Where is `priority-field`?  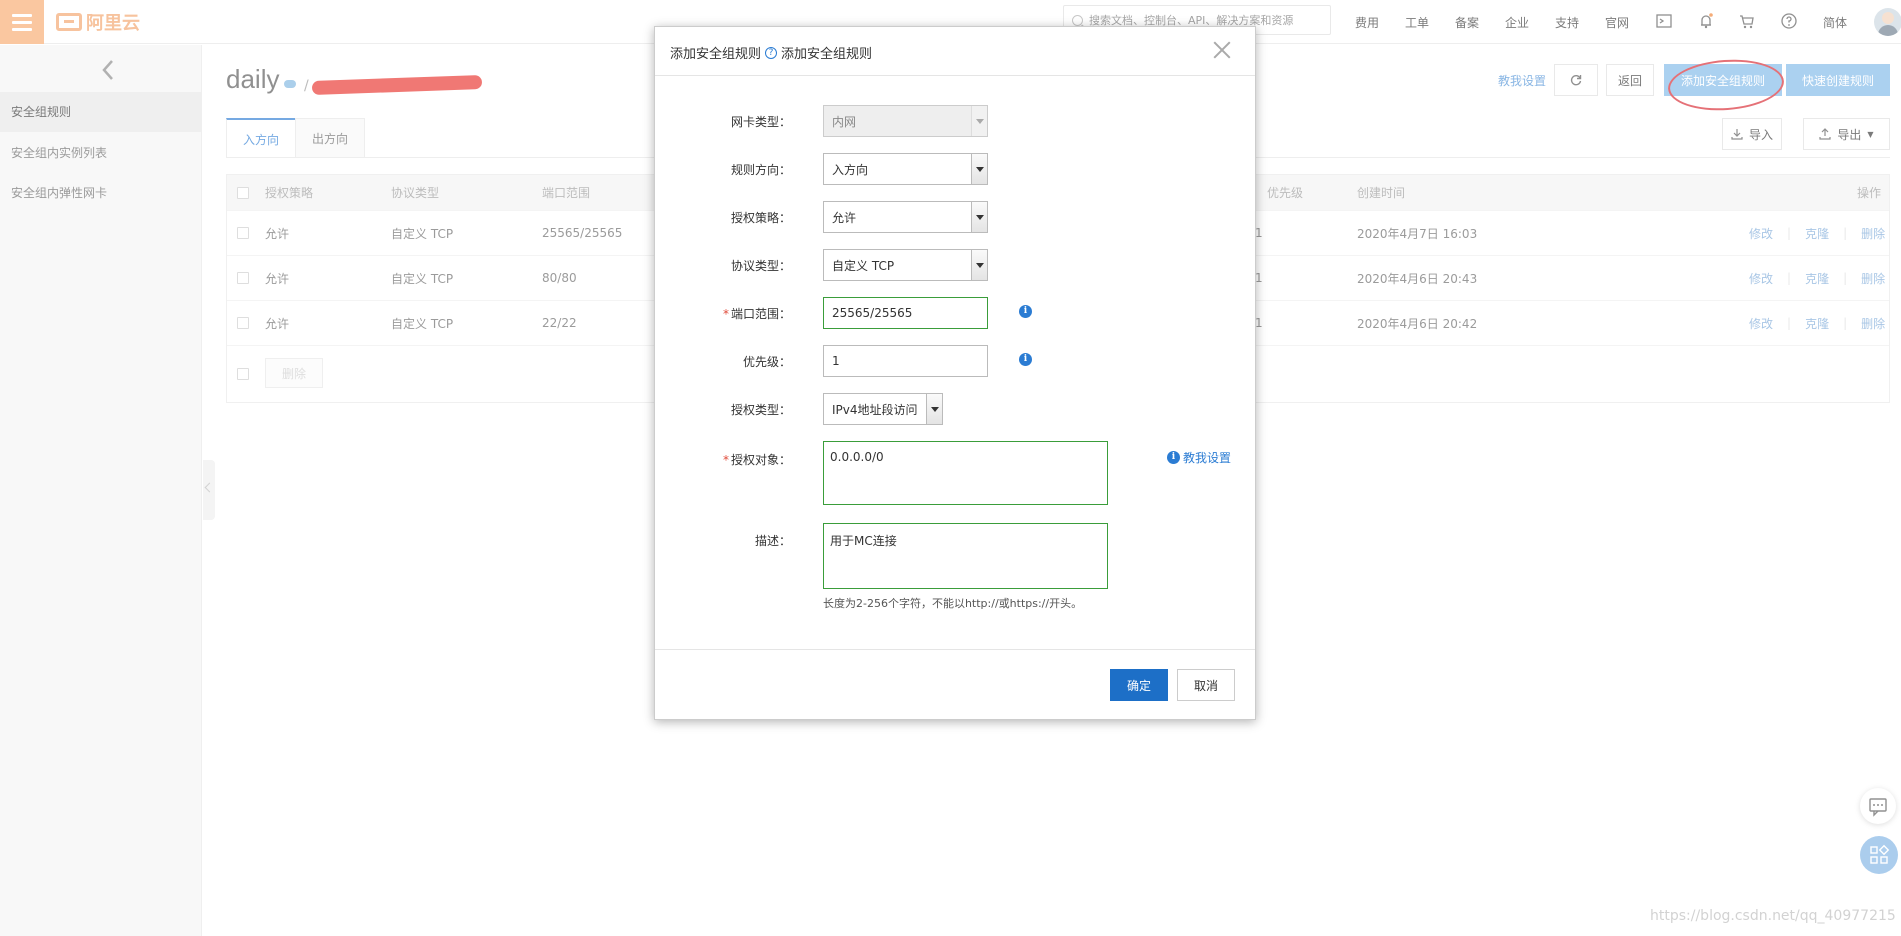
priority-field is located at coordinates (905, 361).